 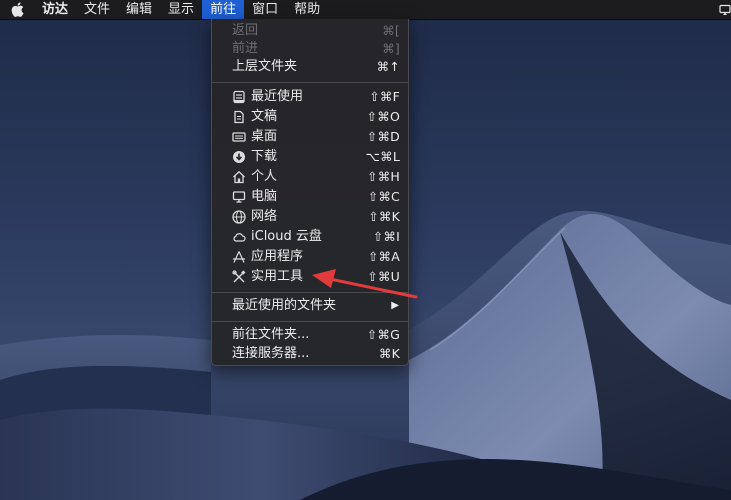 I want to click on submenu-arrow-icon: ▶, so click(x=395, y=305).